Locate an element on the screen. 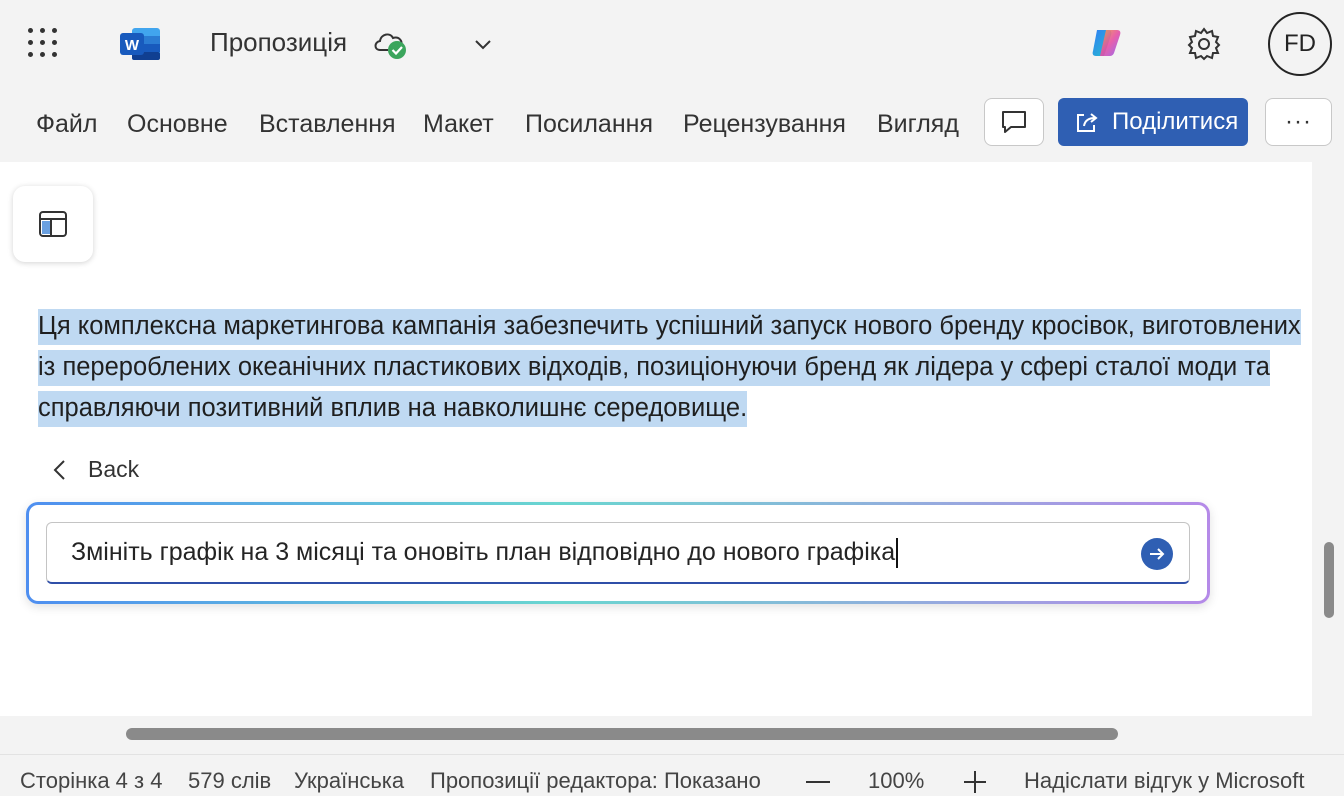  comment-icon is located at coordinates (1014, 122).